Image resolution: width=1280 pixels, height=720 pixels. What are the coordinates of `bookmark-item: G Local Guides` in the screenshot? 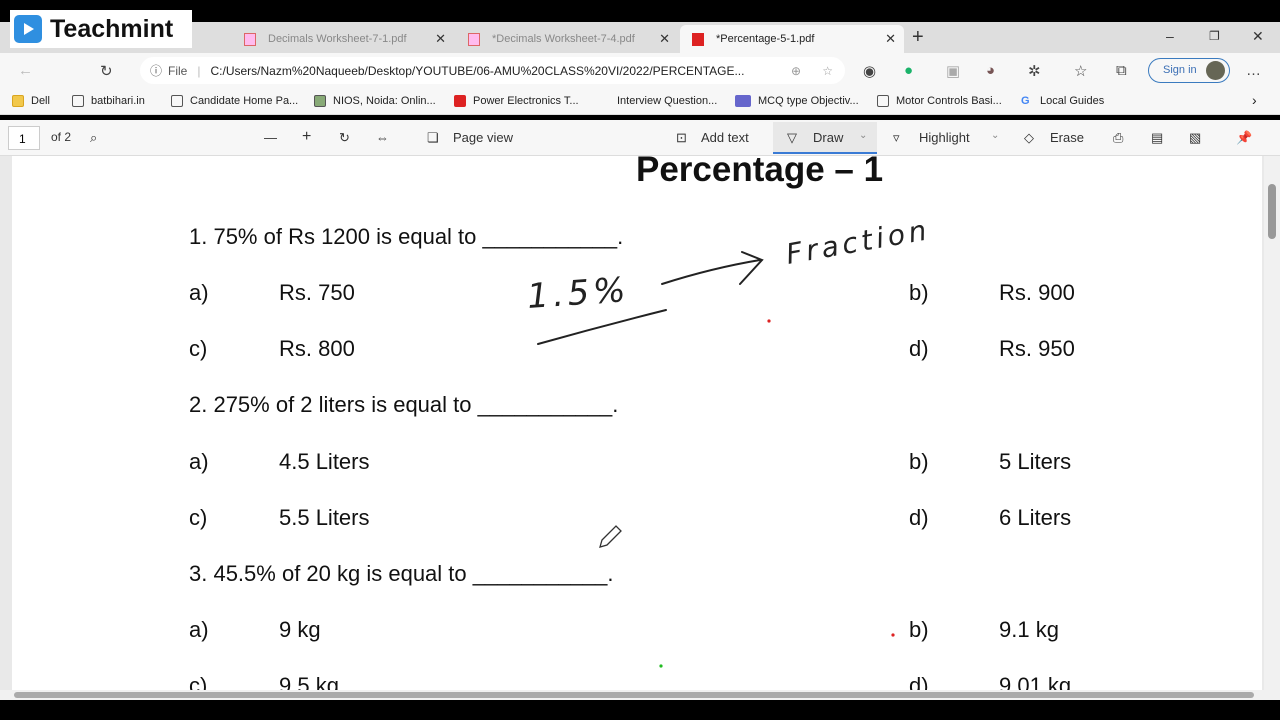 It's located at (1062, 101).